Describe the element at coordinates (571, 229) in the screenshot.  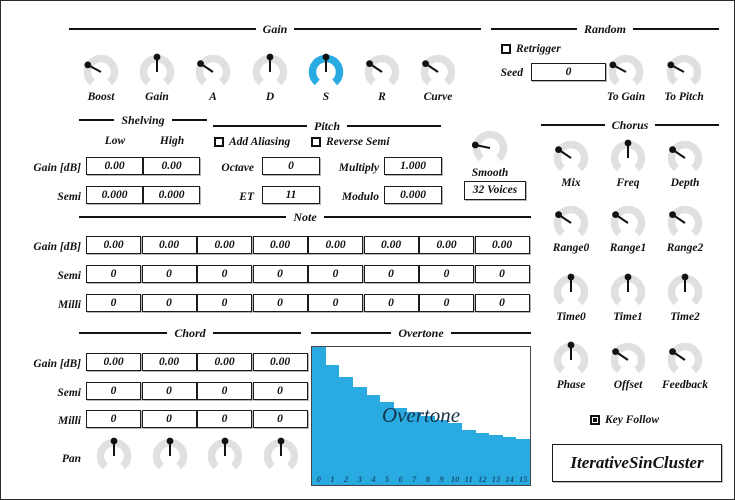
I see `knob-chorus-range0: Range0` at that location.